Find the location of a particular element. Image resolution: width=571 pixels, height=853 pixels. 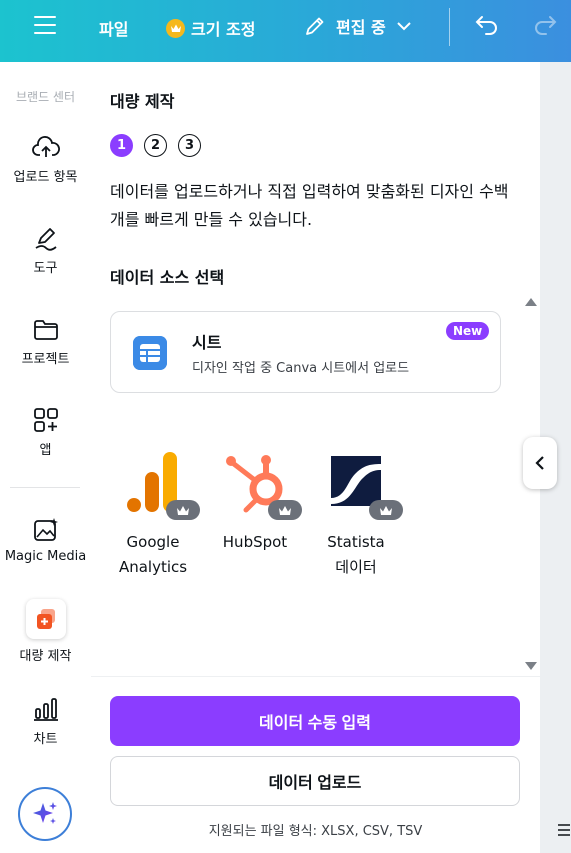

resize-button: 크기 조정 is located at coordinates (210, 28).